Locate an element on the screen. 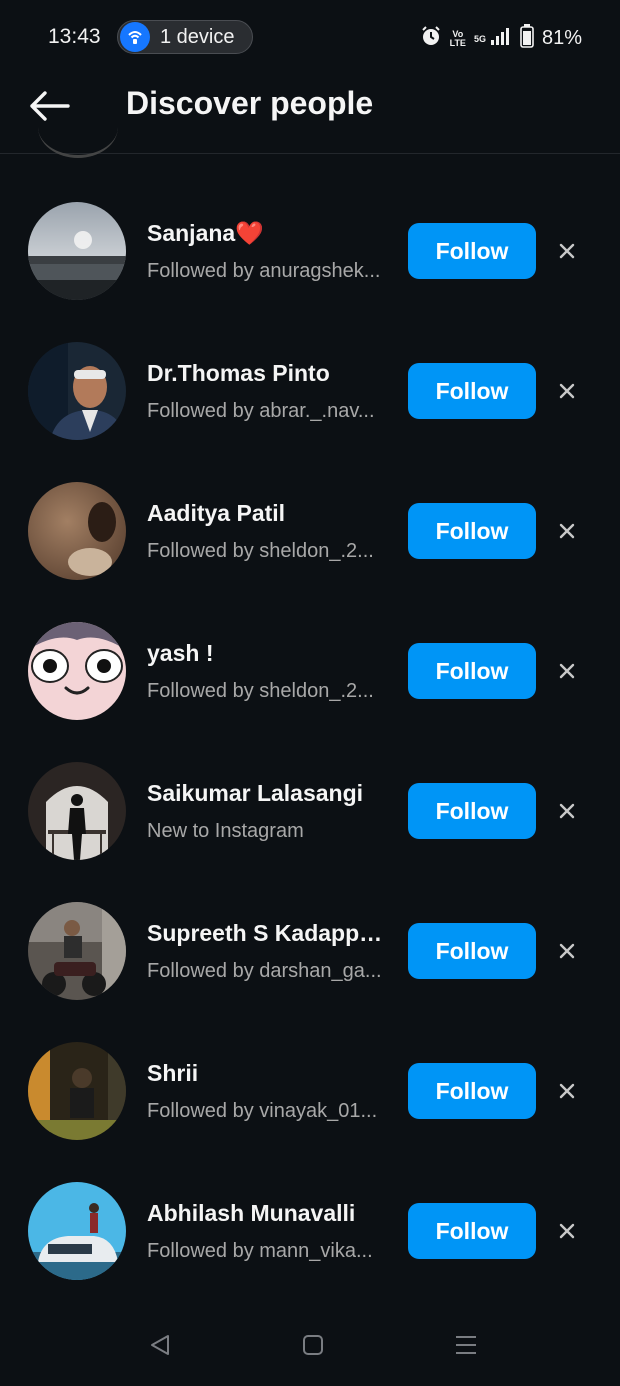 The width and height of the screenshot is (620, 1386). connected-device-pill: 1 device is located at coordinates (185, 37).